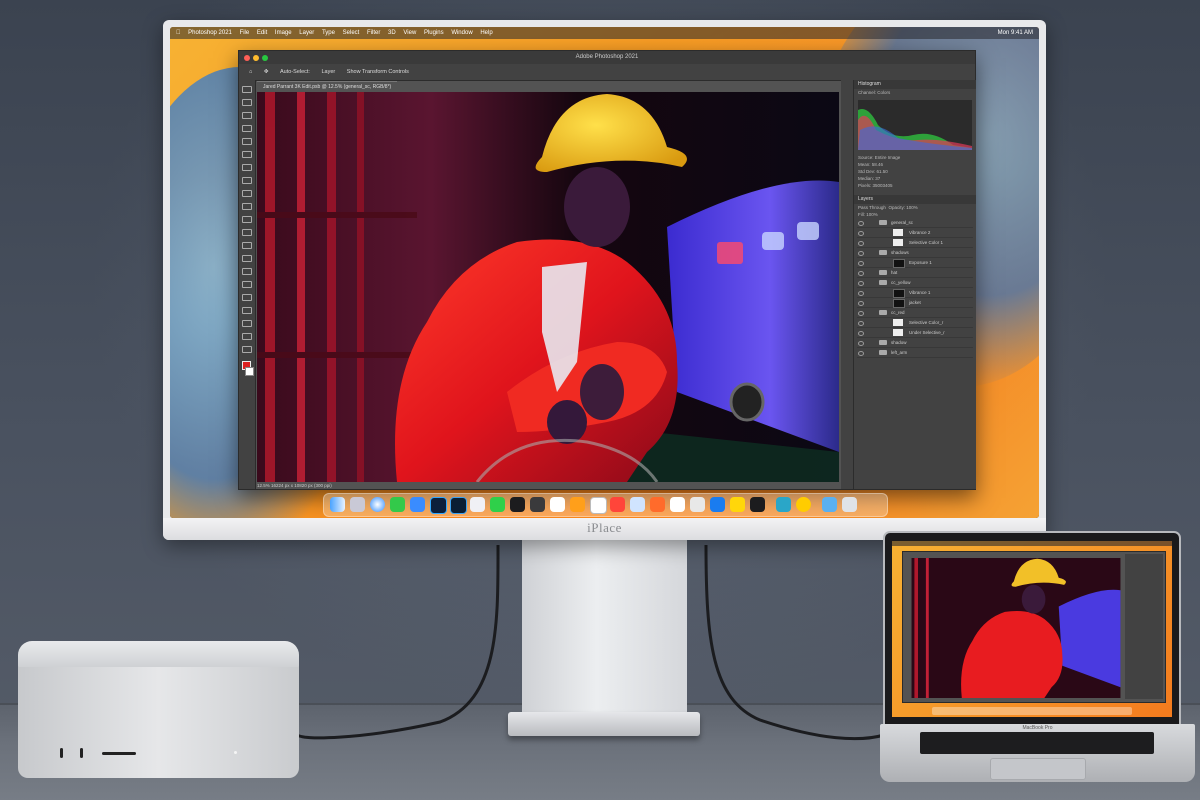  Describe the element at coordinates (438, 505) in the screenshot. I see `photoshop-icon` at that location.